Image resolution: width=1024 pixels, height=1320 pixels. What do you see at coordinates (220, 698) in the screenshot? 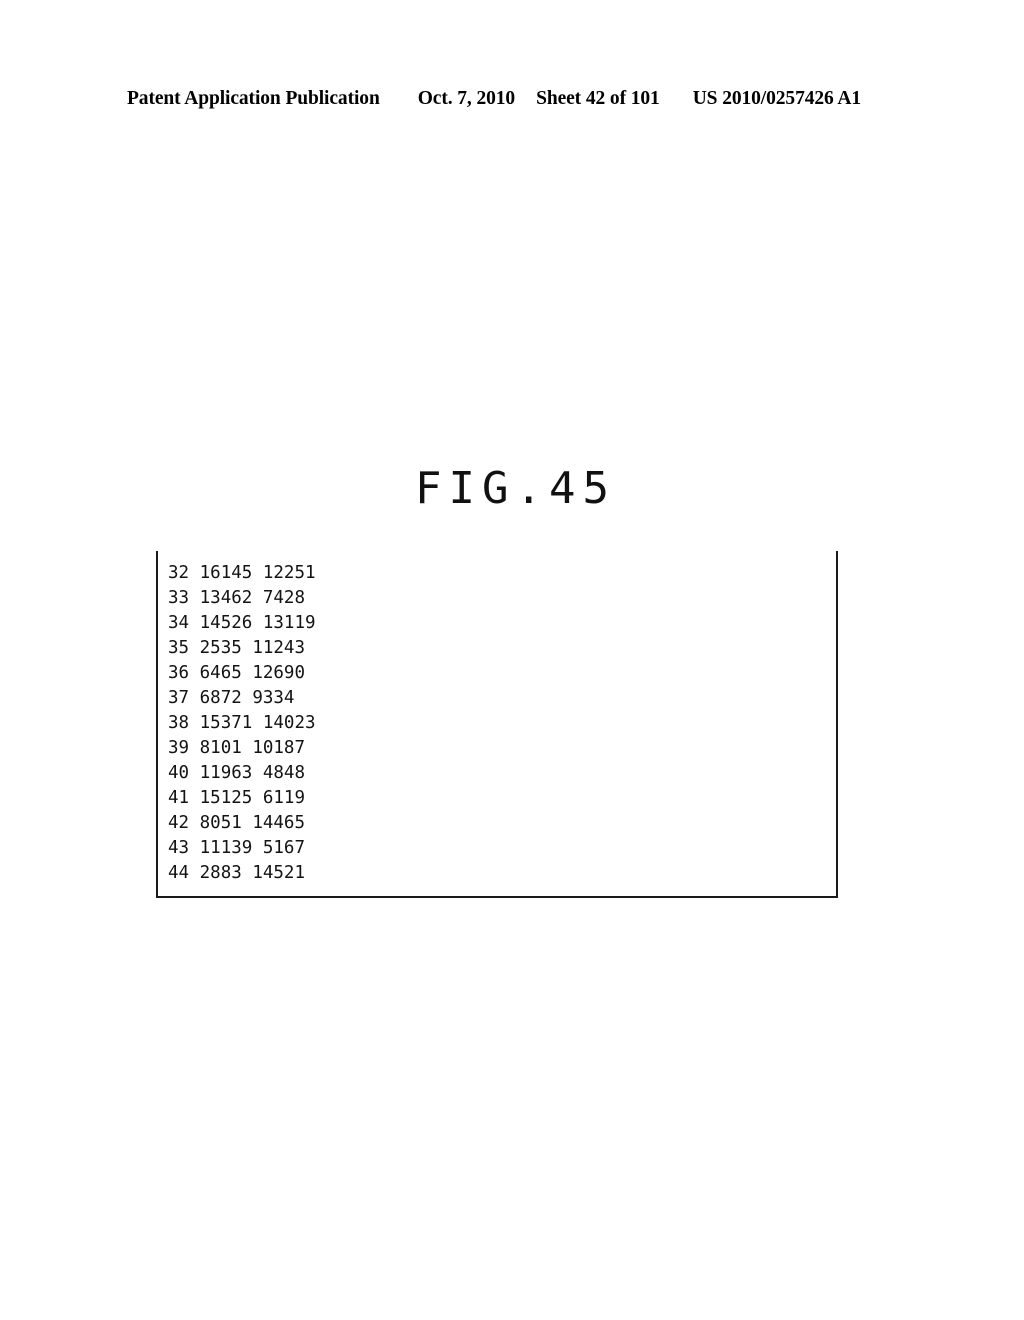
I see `listing-value-a: 6872` at bounding box center [220, 698].